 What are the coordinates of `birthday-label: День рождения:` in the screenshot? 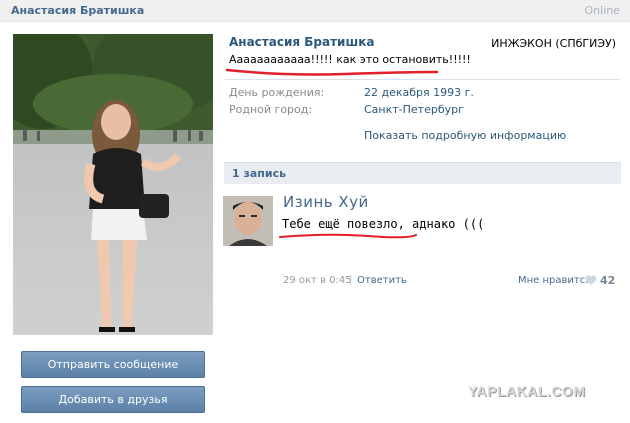 It's located at (277, 92).